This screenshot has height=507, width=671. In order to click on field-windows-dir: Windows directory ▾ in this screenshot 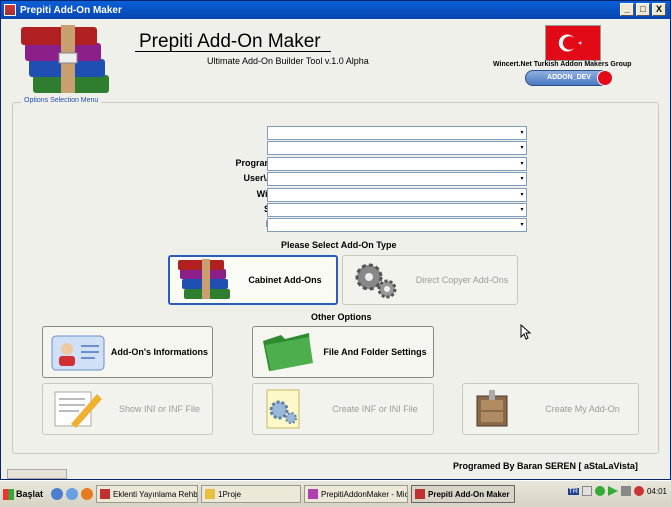, I will do `click(304, 195)`.